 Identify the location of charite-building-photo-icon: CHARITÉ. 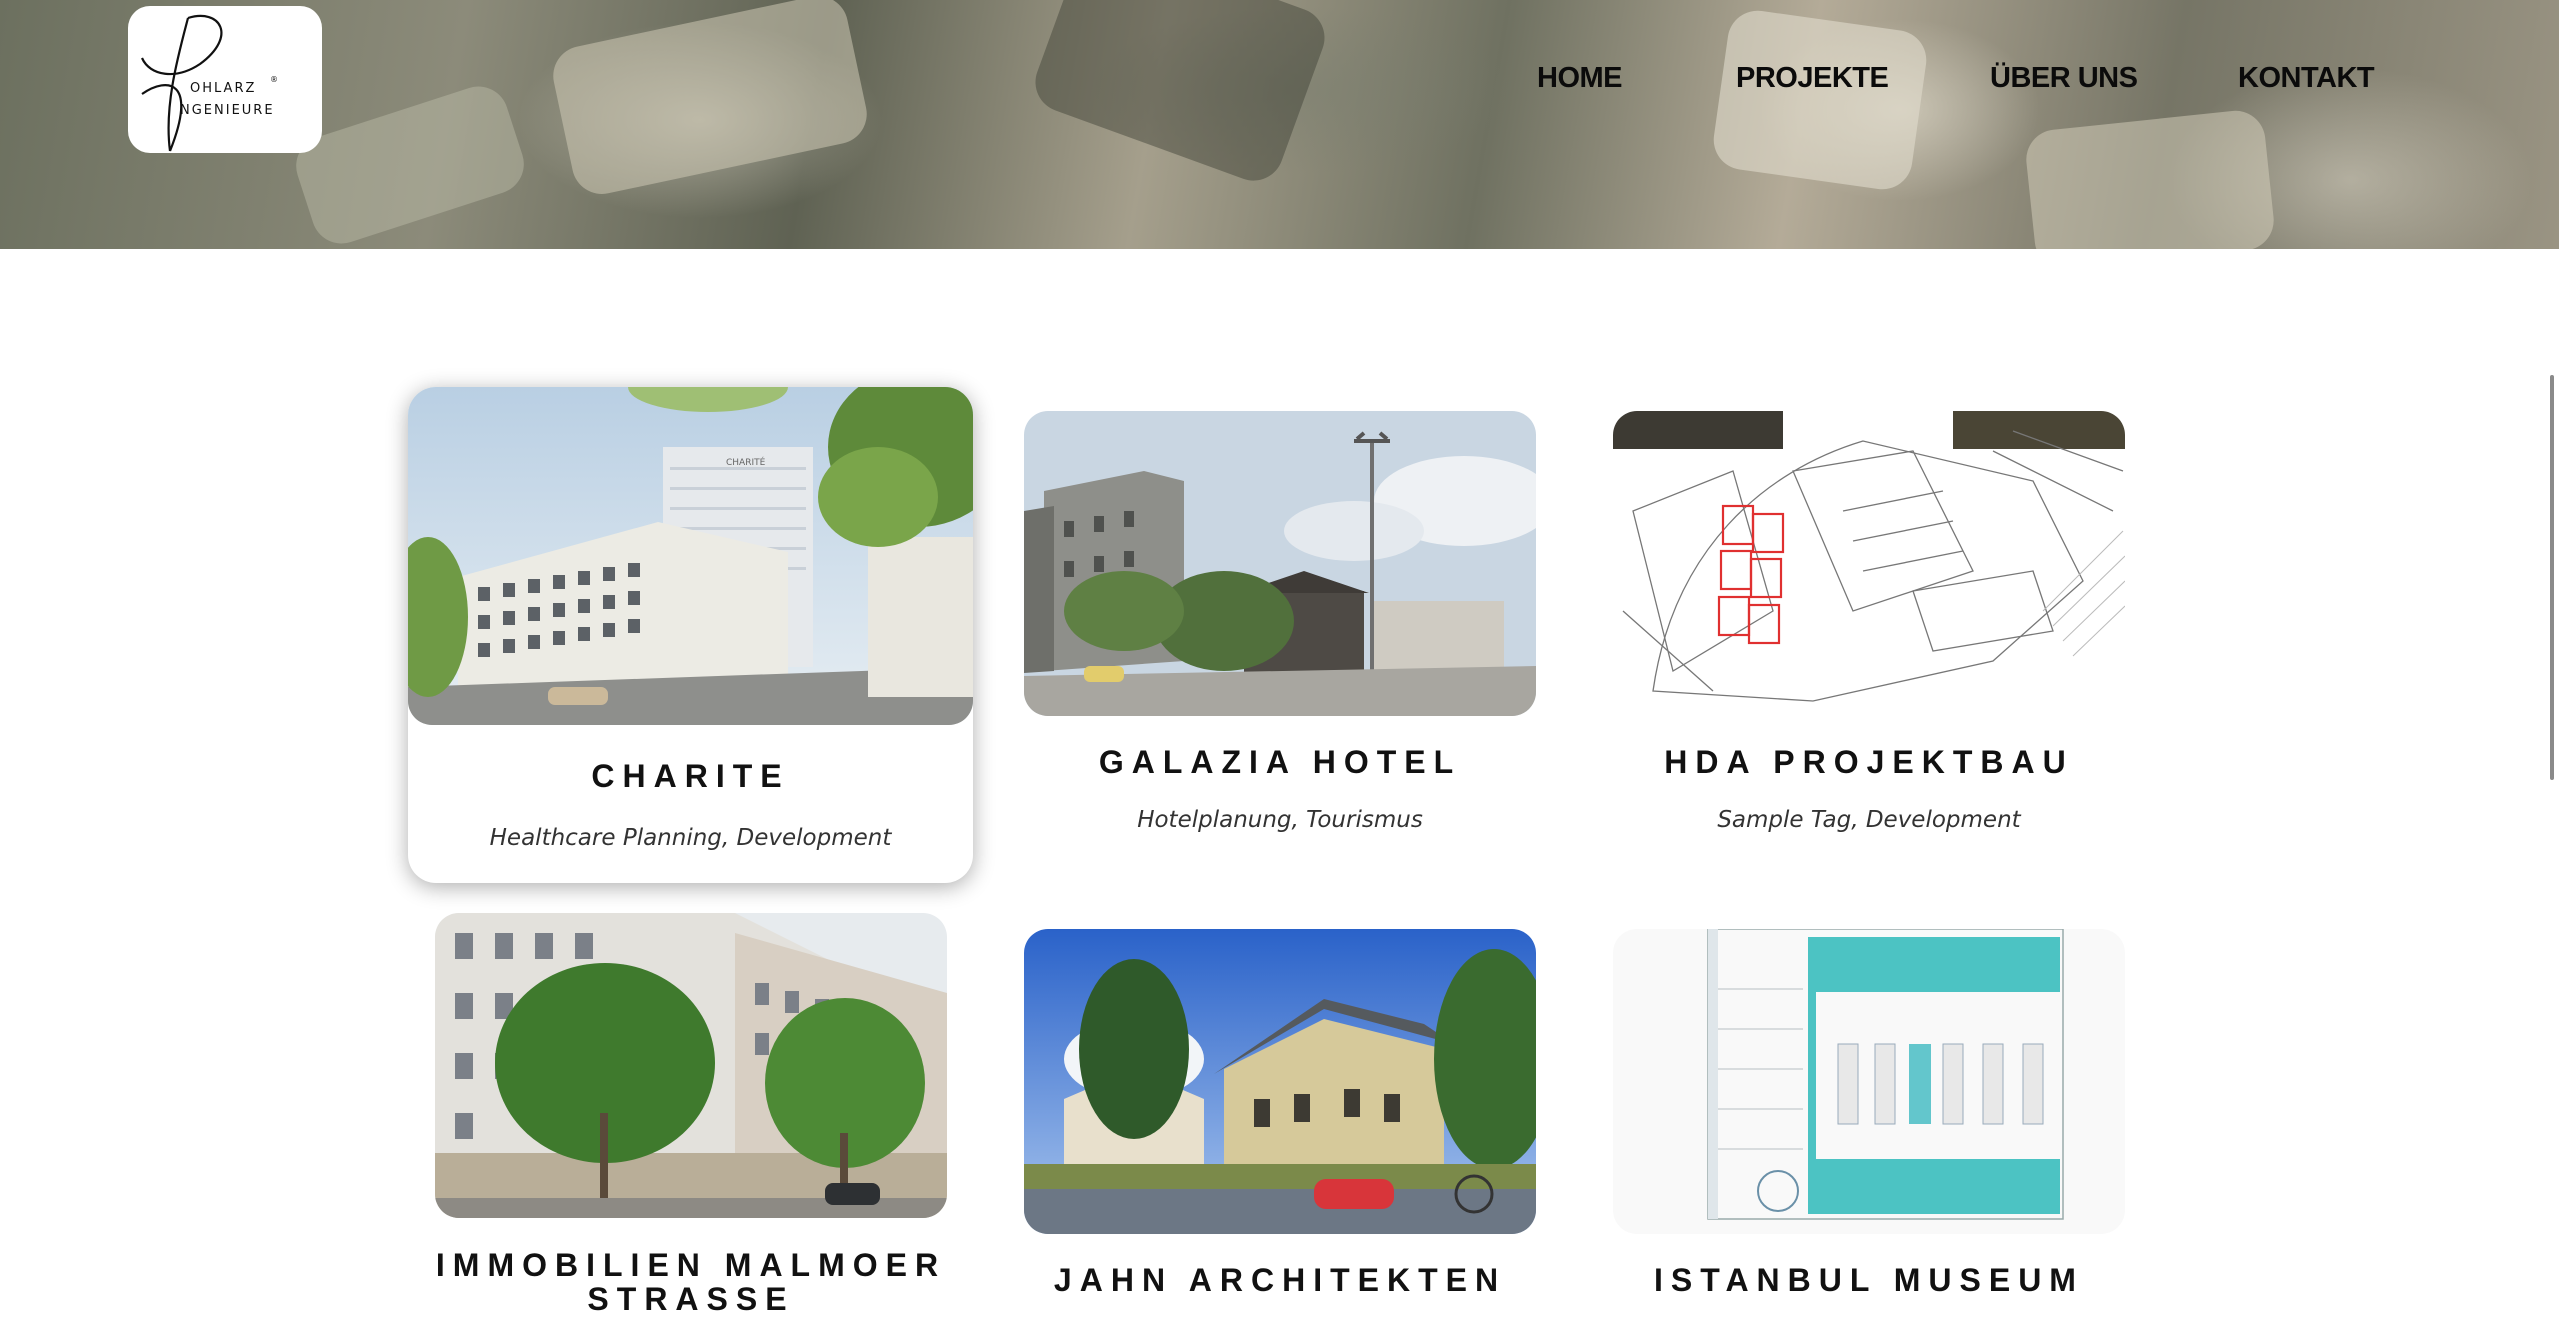
(690, 556).